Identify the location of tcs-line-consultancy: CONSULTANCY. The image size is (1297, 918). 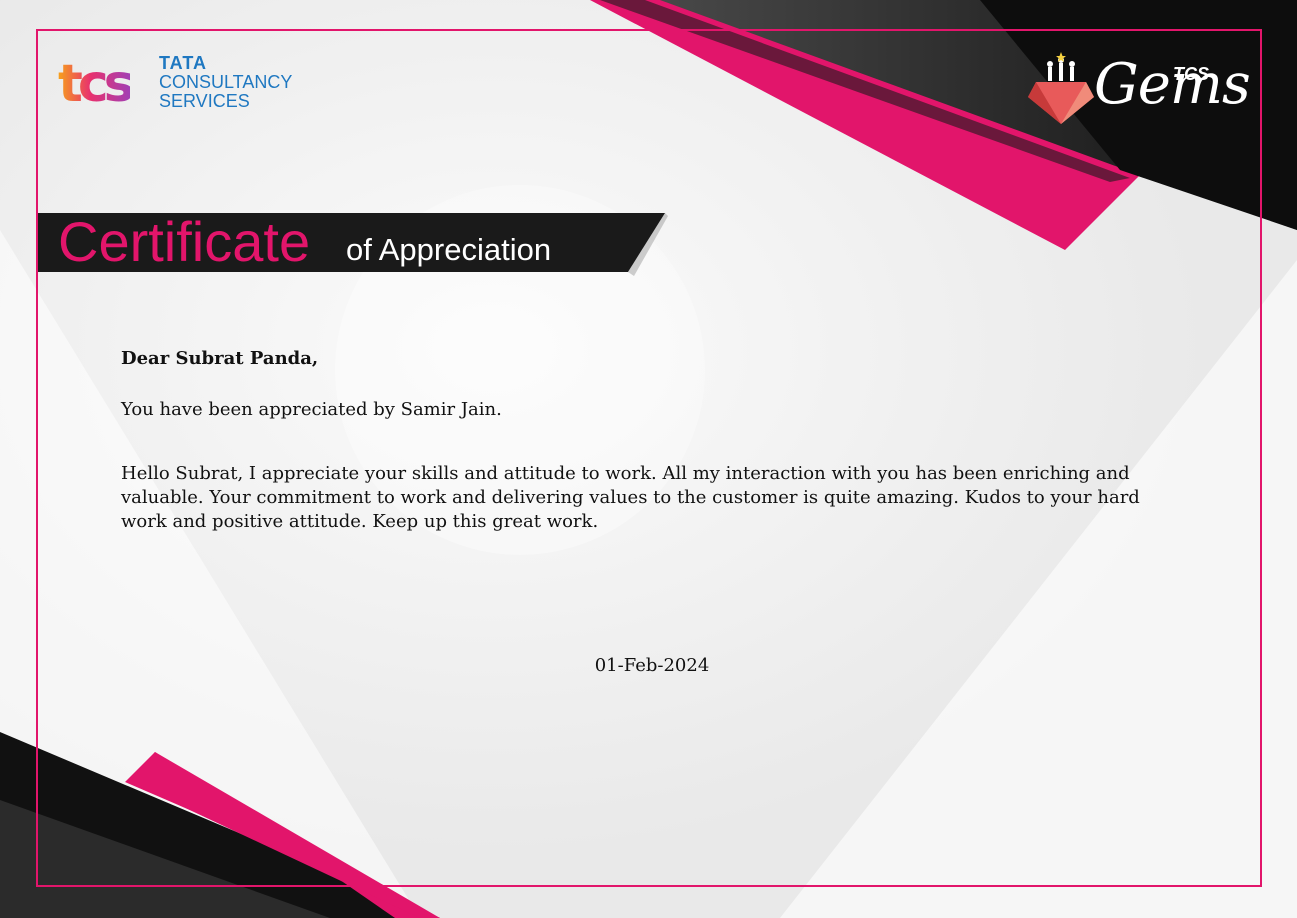
(226, 82).